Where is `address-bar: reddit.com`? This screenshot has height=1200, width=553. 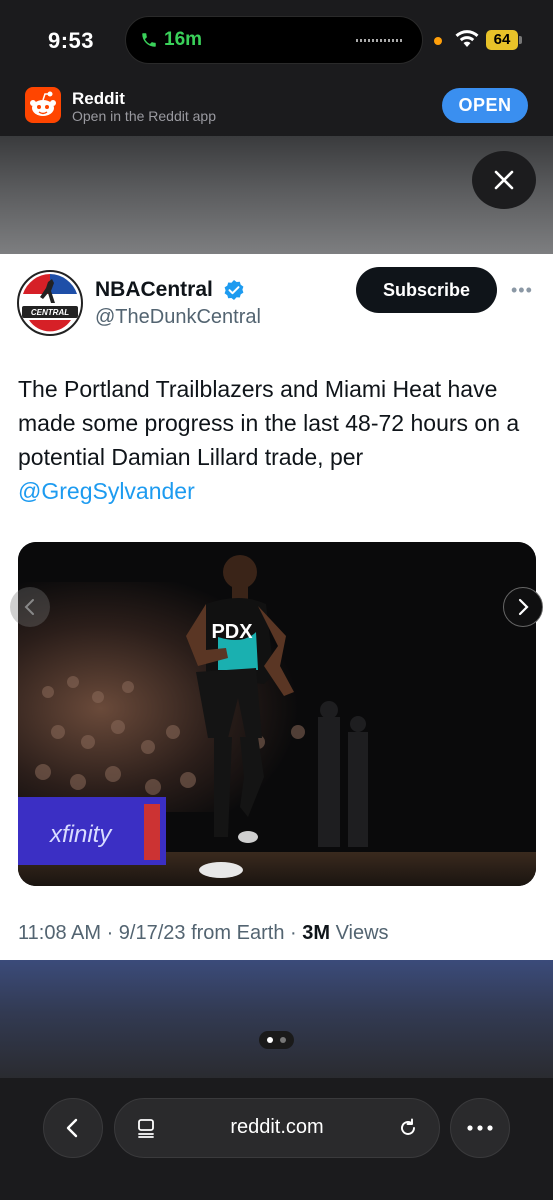 address-bar: reddit.com is located at coordinates (277, 1128).